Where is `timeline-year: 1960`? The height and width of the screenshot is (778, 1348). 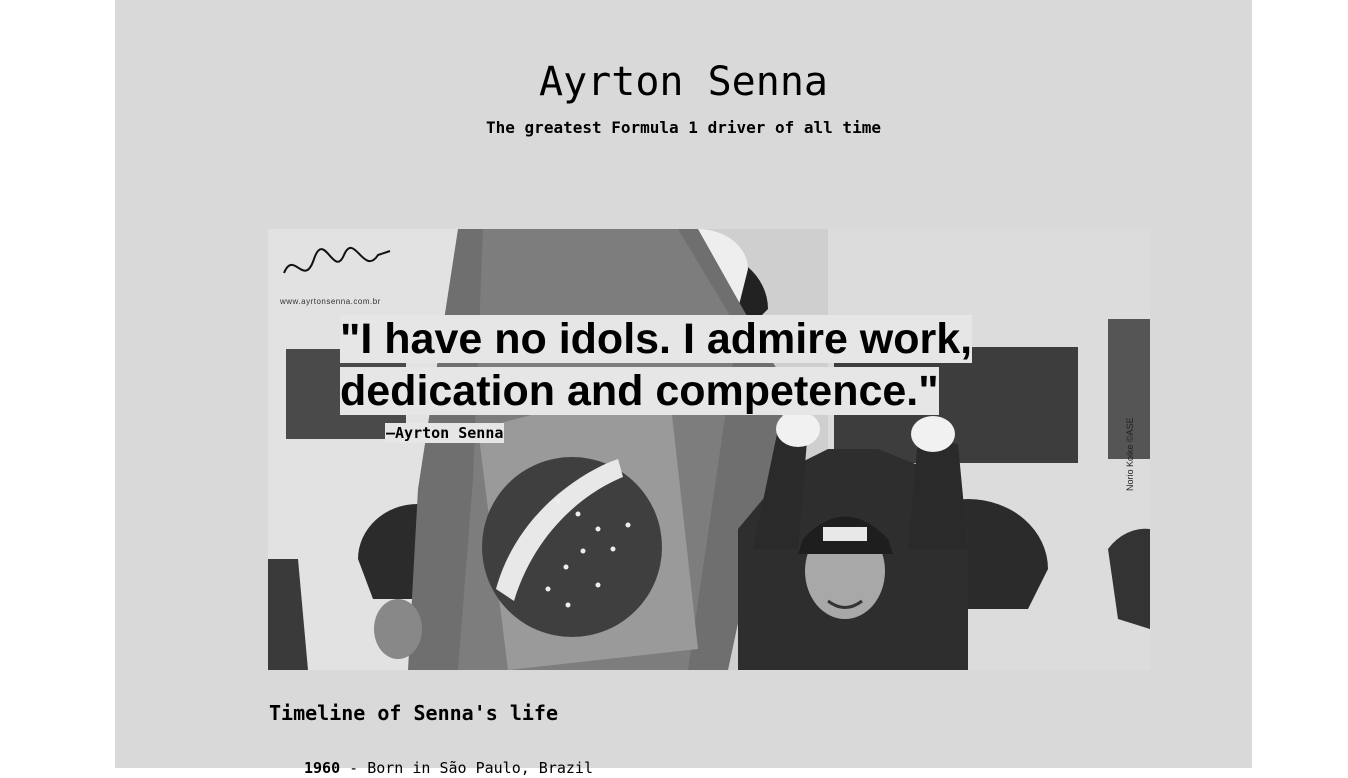 timeline-year: 1960 is located at coordinates (322, 768).